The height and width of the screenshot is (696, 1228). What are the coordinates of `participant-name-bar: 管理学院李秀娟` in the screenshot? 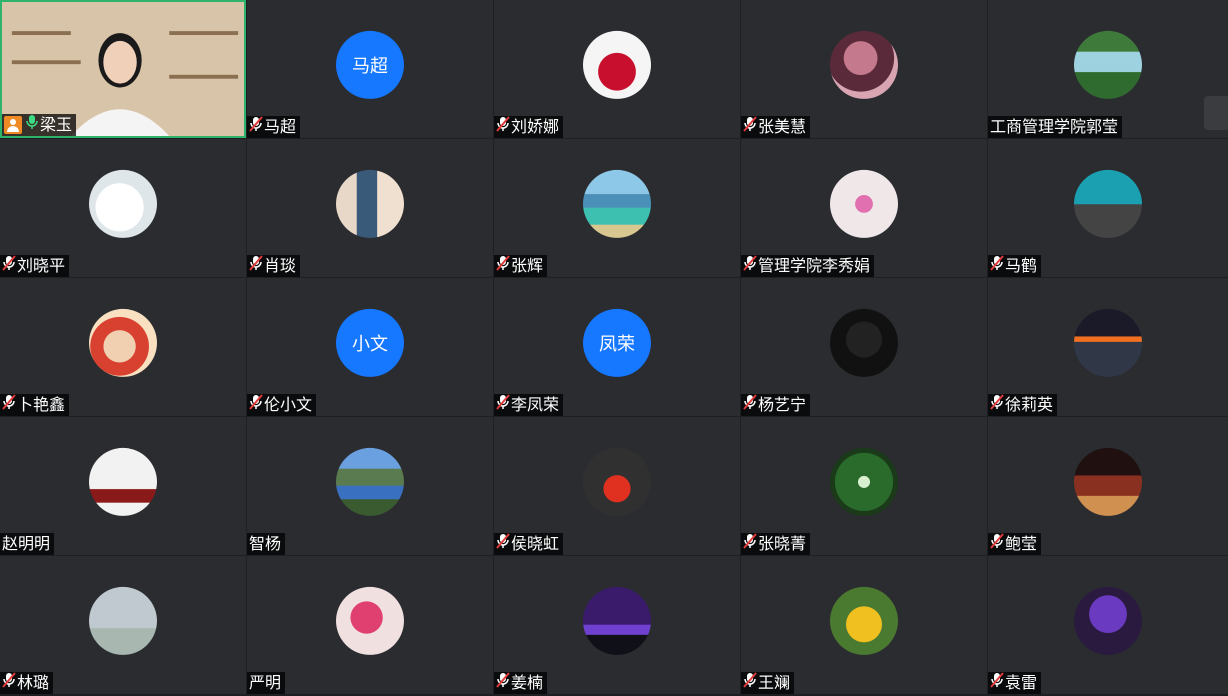 It's located at (808, 266).